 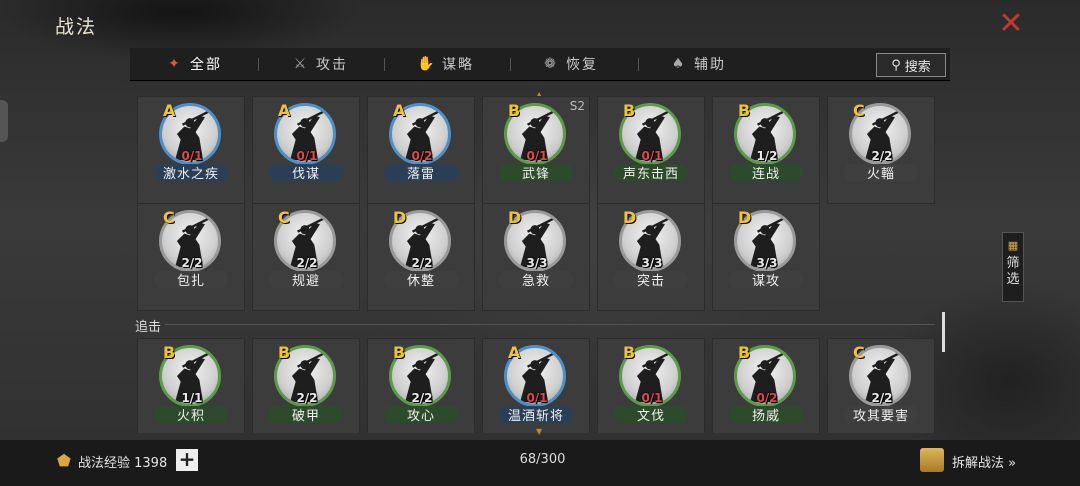 I want to click on scrollbar, so click(x=943, y=332).